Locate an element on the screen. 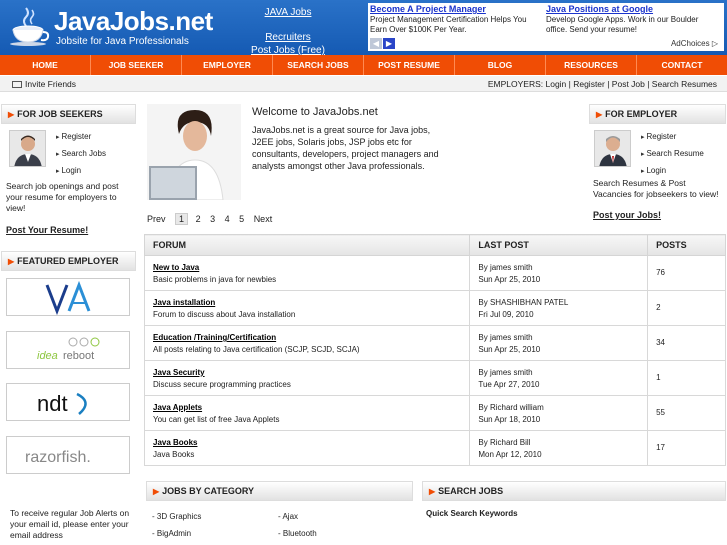 The image size is (727, 545). seeker-search-jobs-link: Search Jobs is located at coordinates (80, 154).